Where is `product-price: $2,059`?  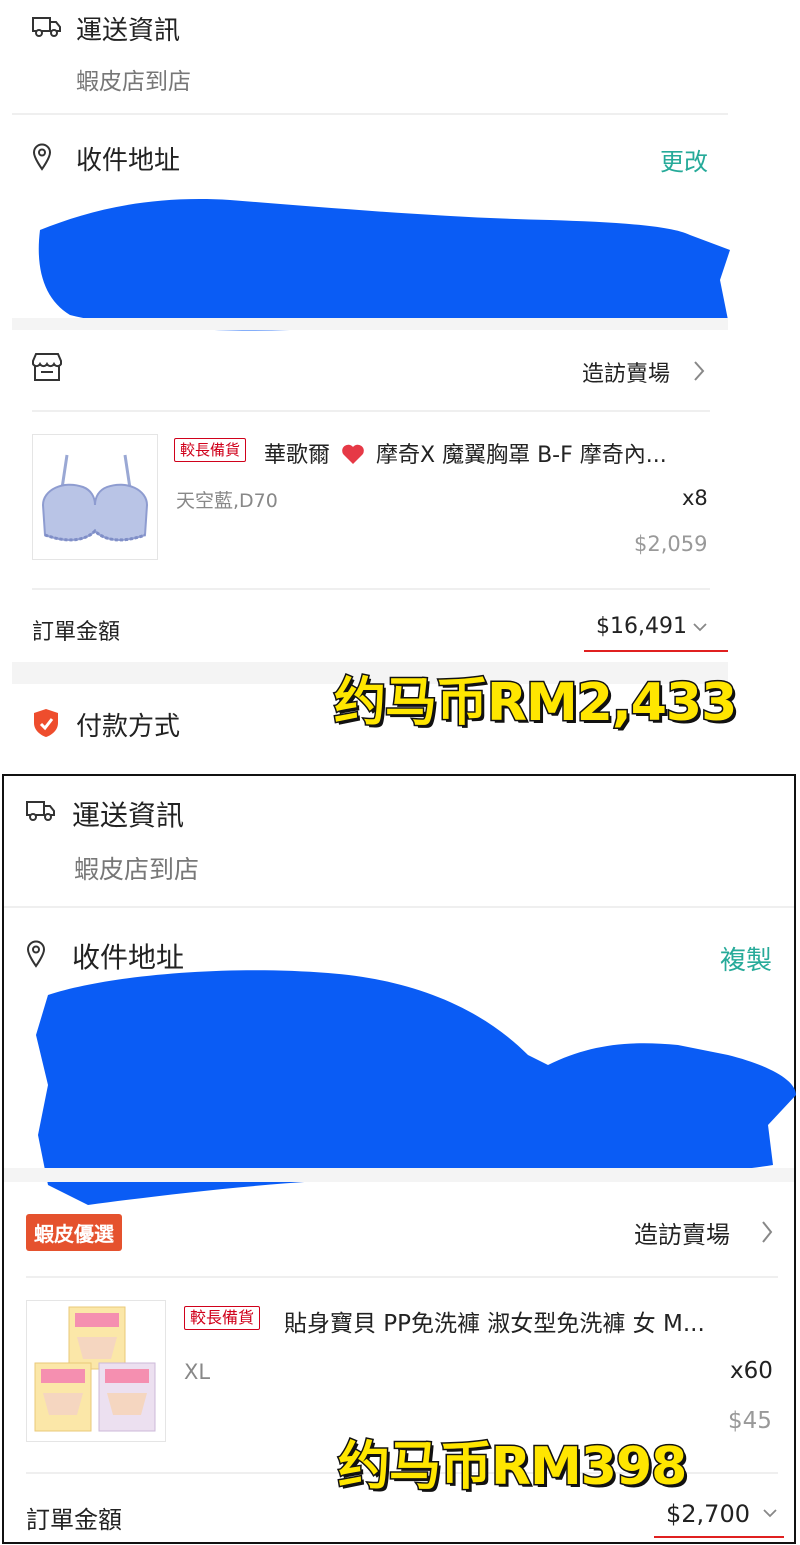 product-price: $2,059 is located at coordinates (671, 544).